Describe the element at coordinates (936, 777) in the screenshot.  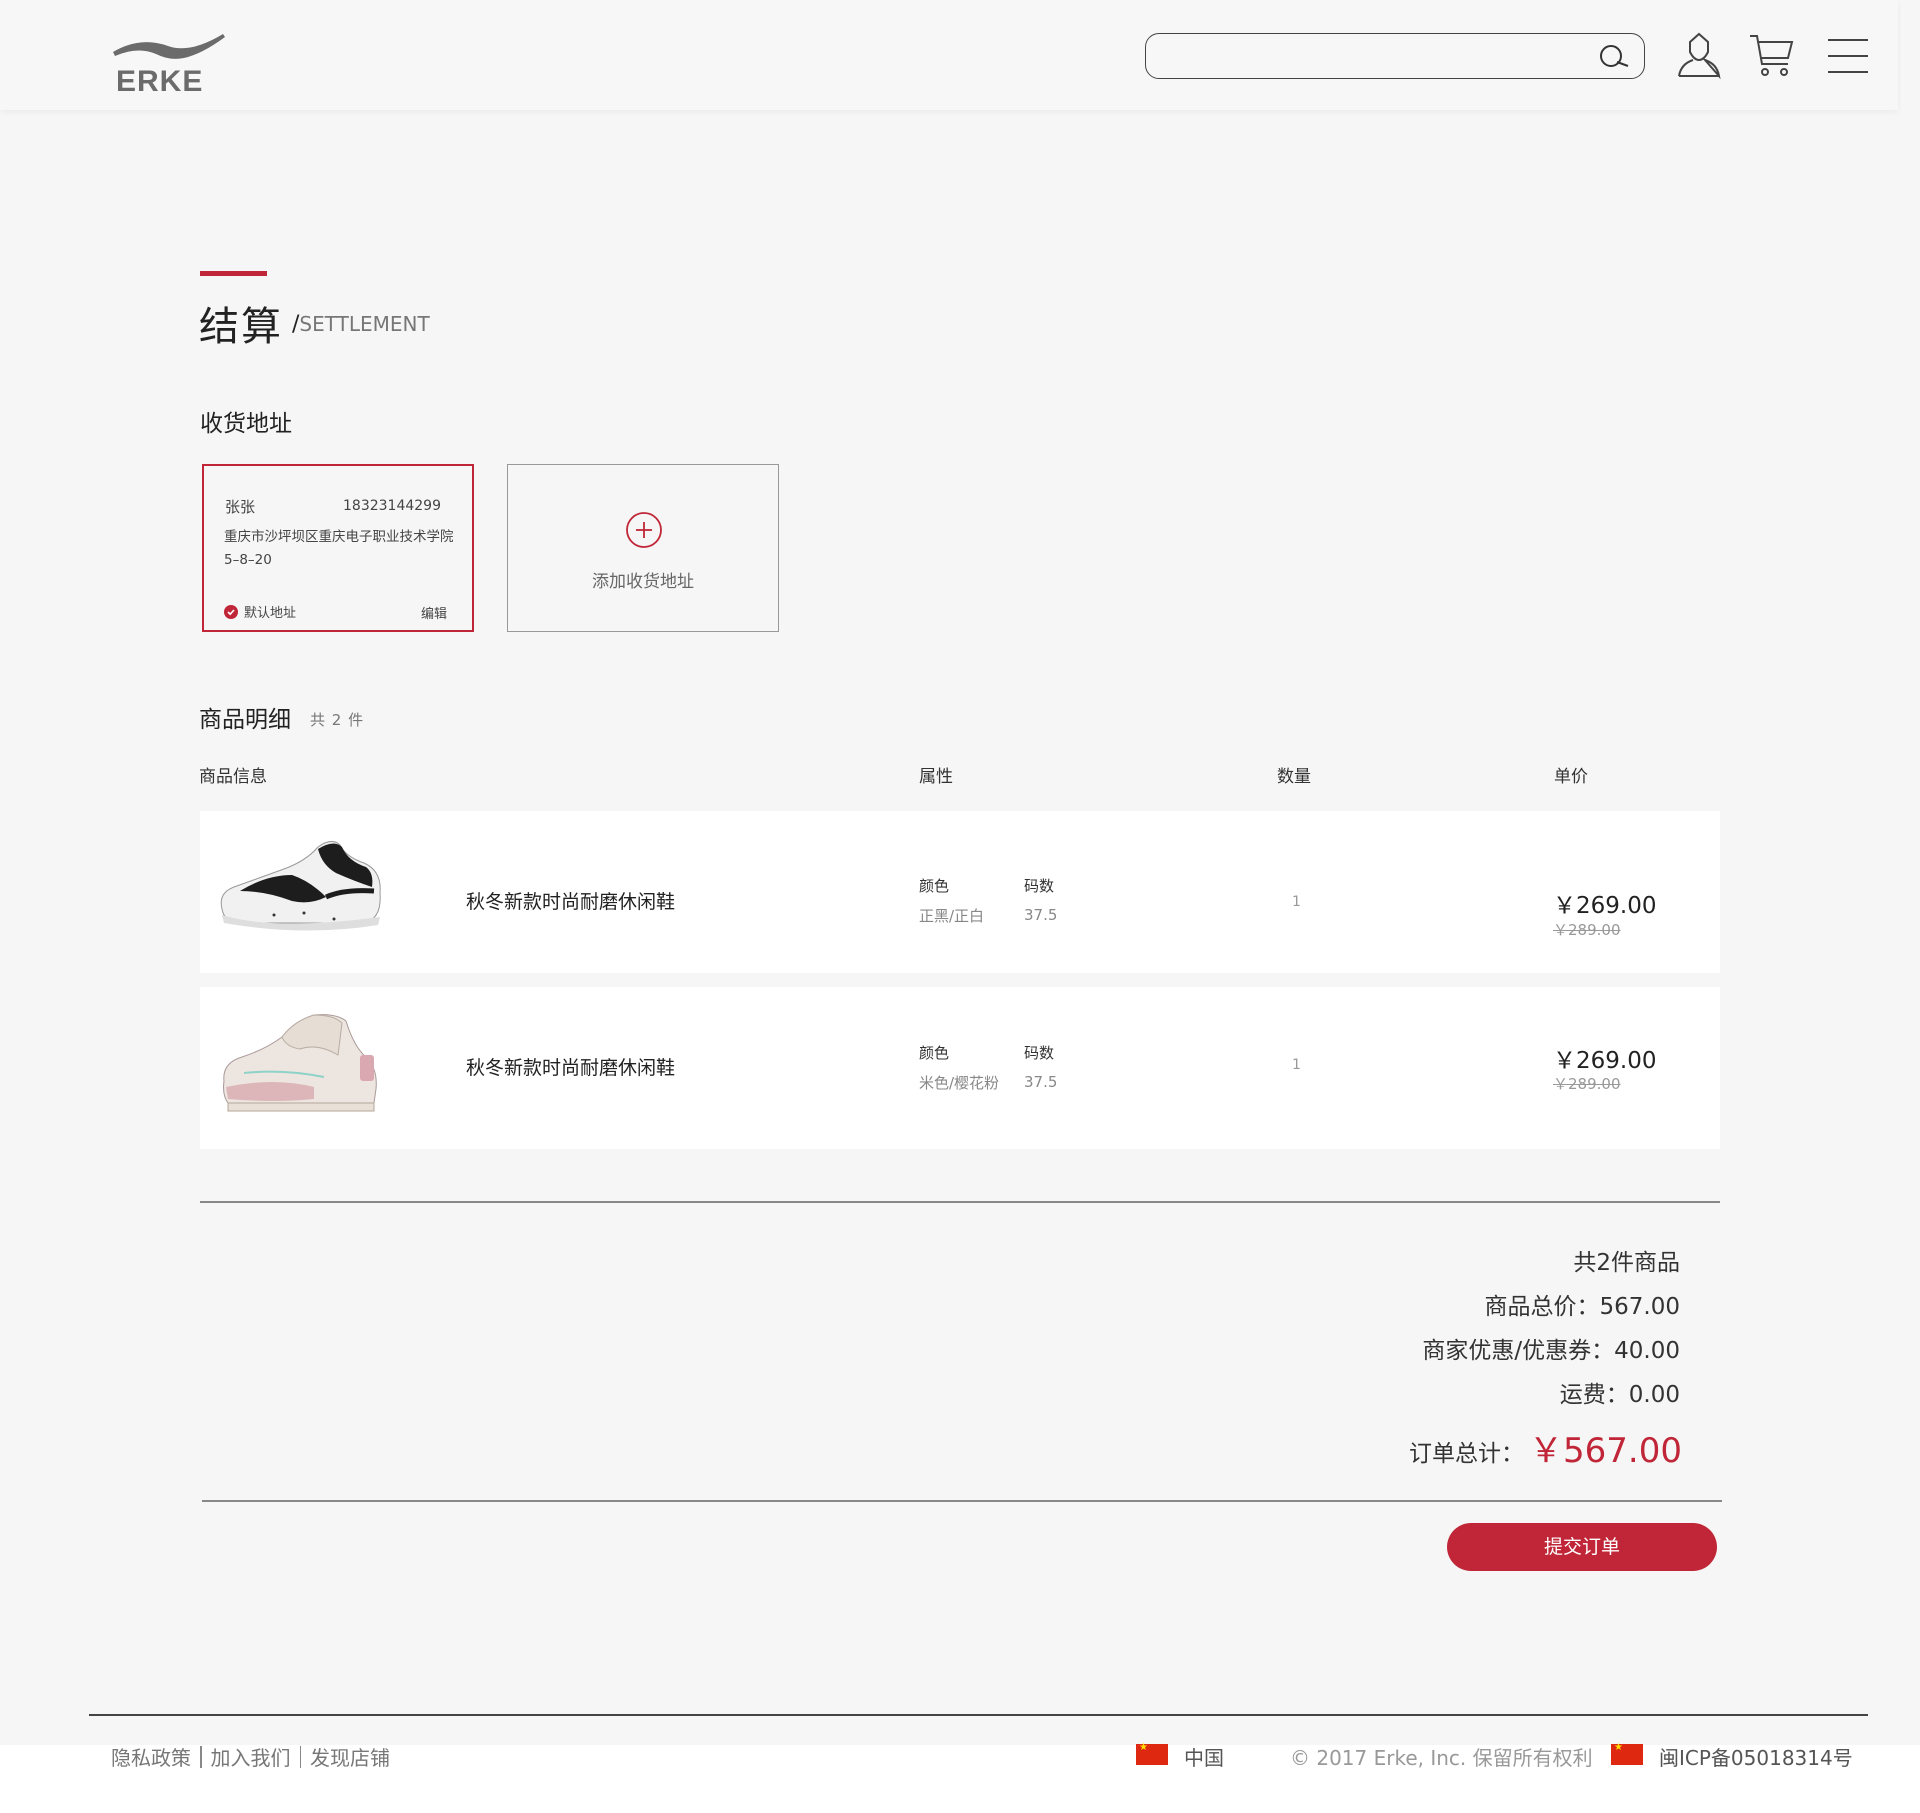
I see `column-header-attributes: 属性` at that location.